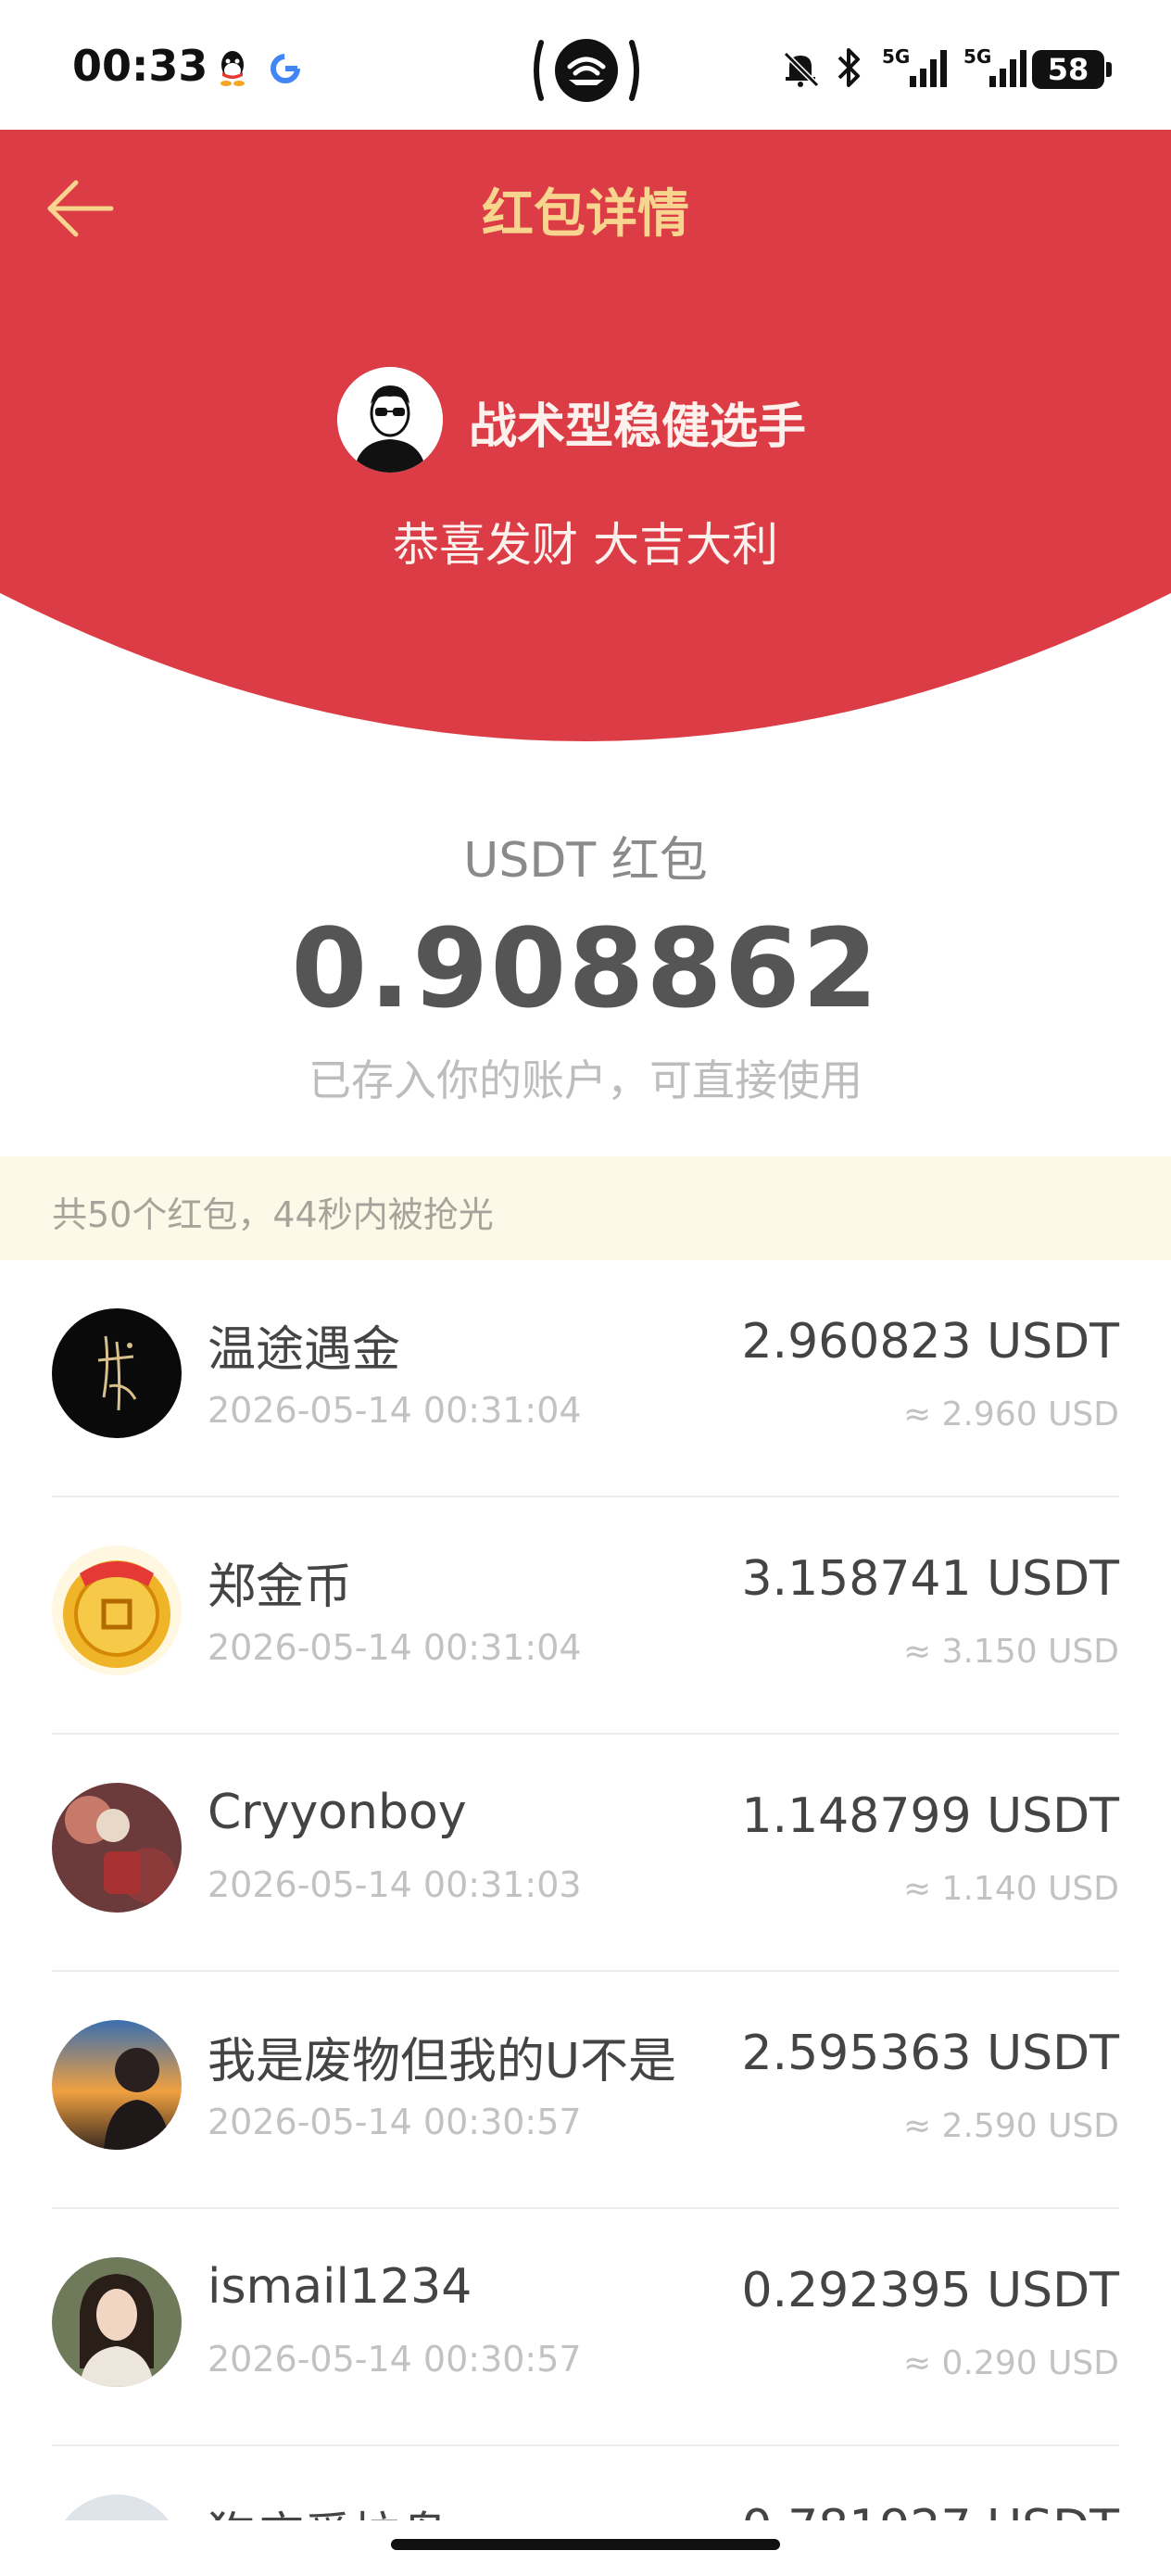 The width and height of the screenshot is (1171, 2576). What do you see at coordinates (1011, 1889) in the screenshot?
I see `claim-usd-value: ≈ 1.140 USD` at bounding box center [1011, 1889].